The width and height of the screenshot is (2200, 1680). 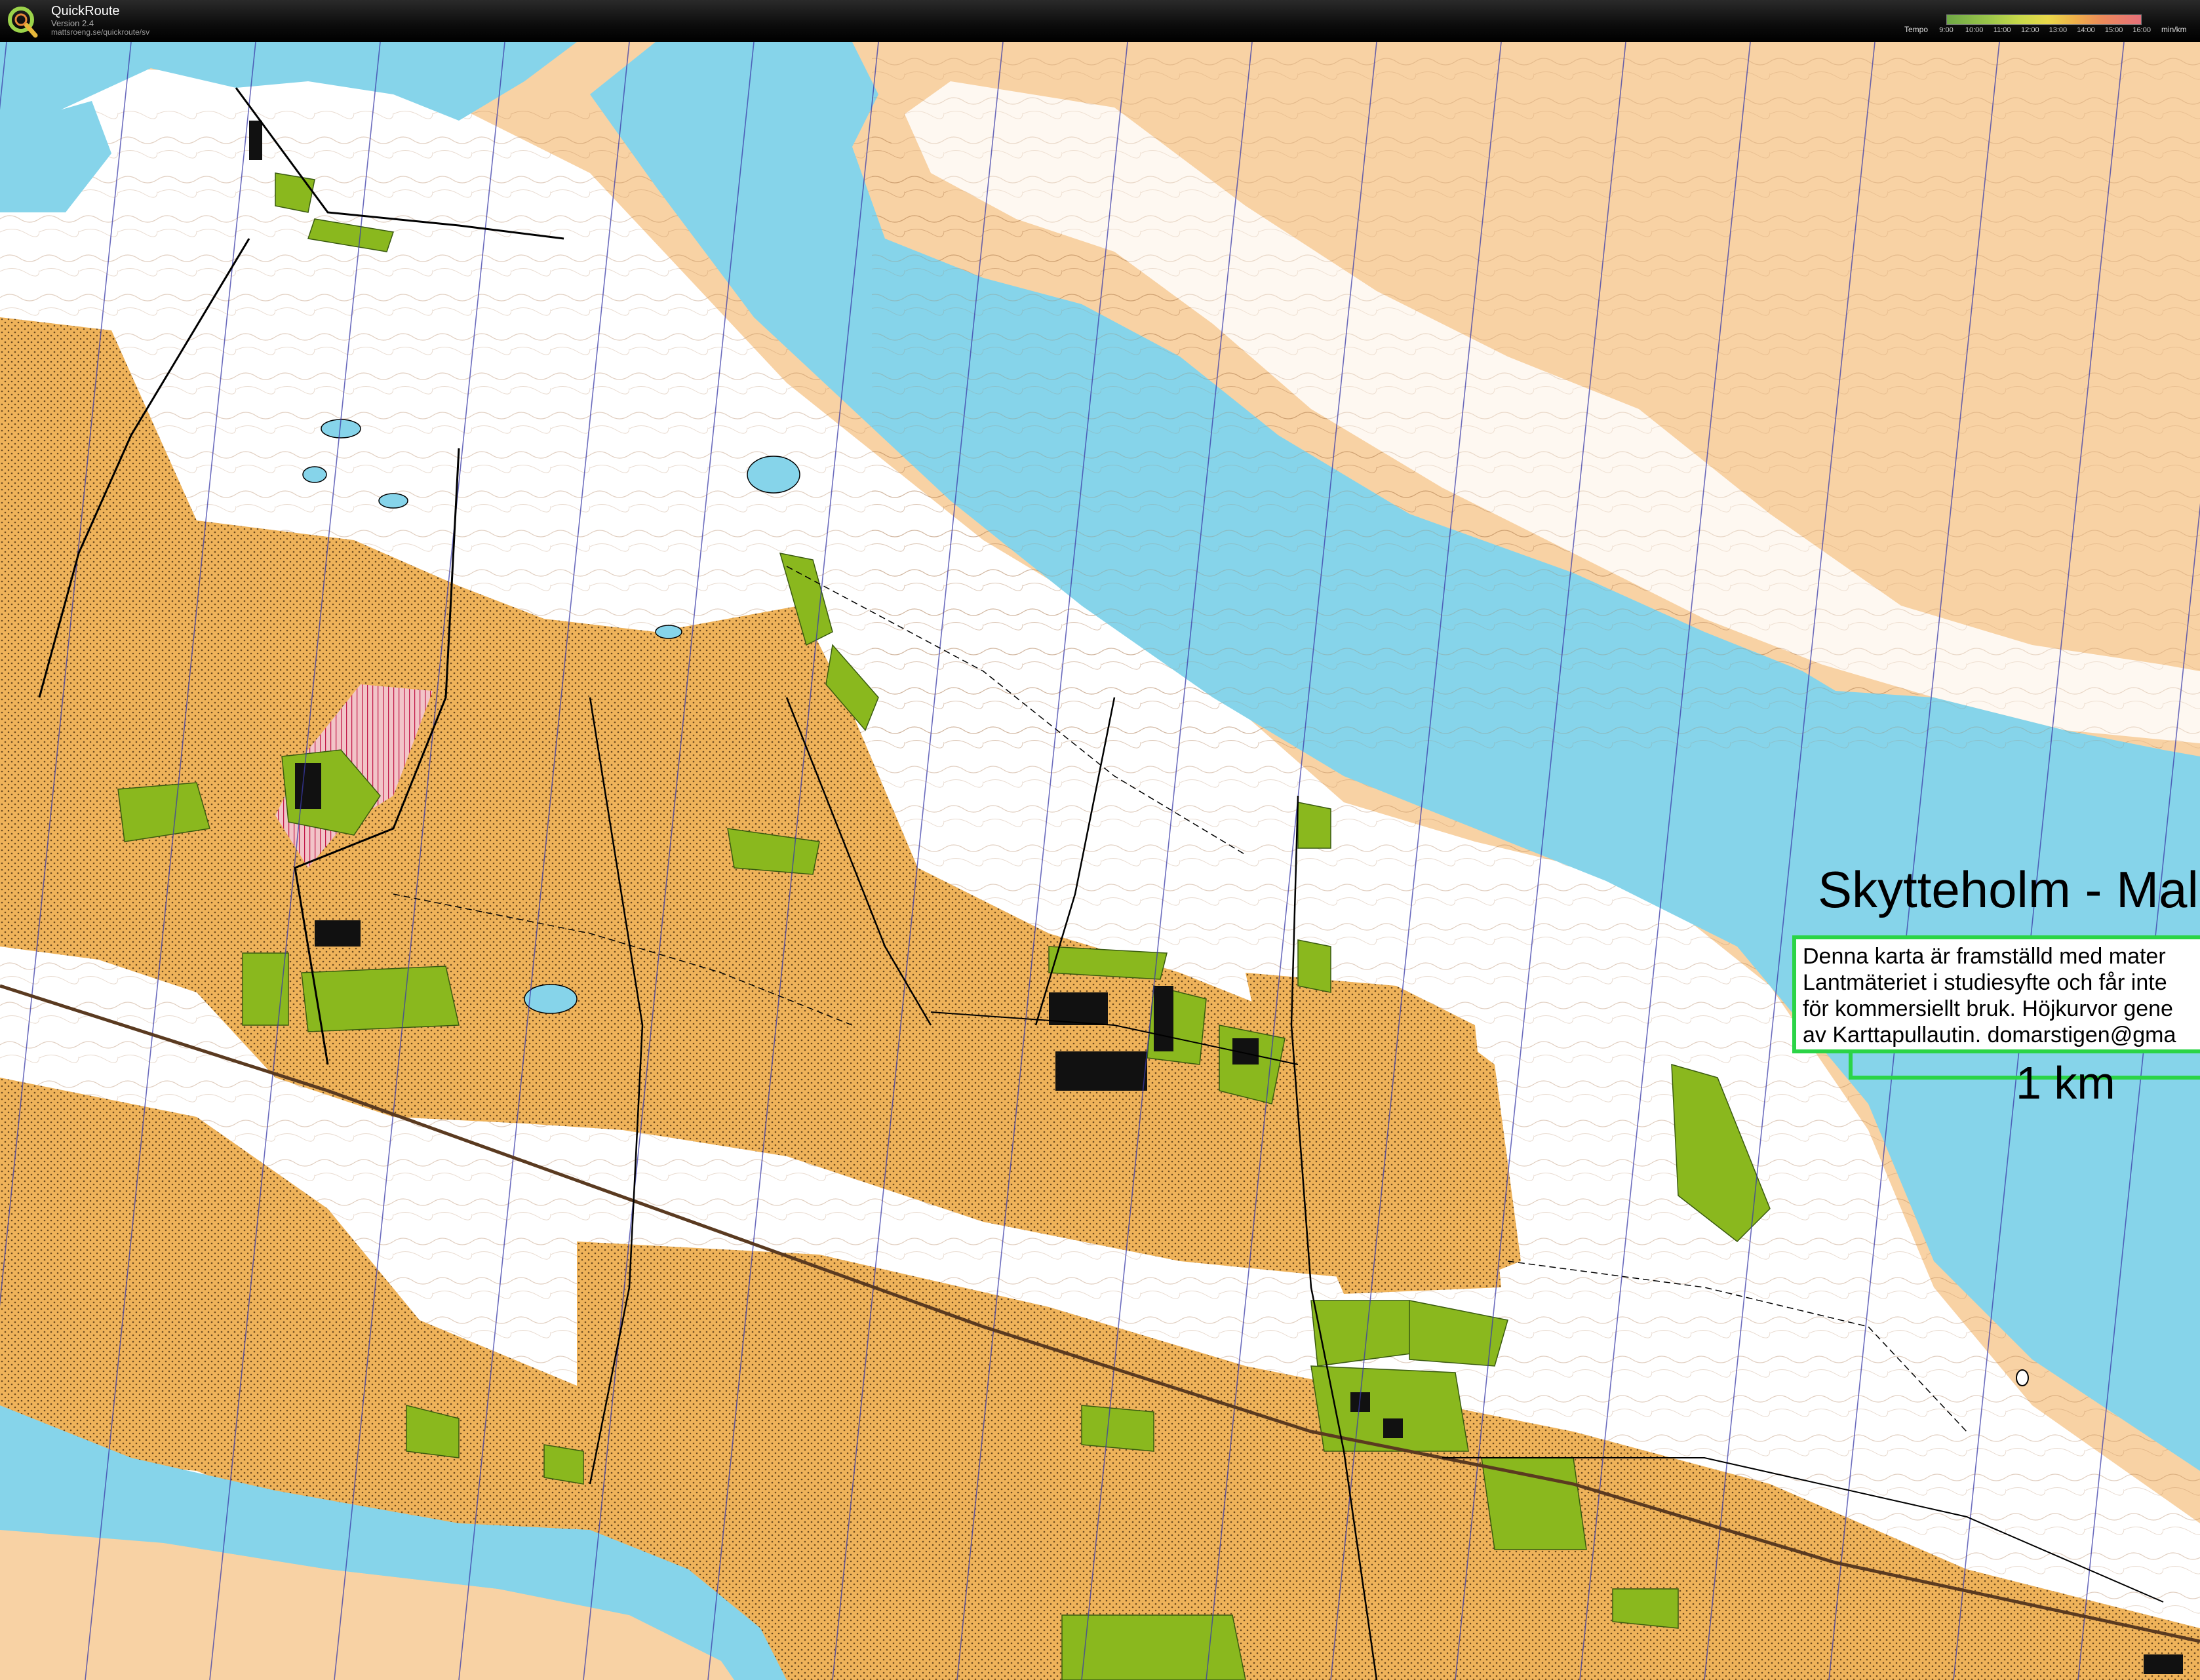 I want to click on legend-label: Tempo, so click(x=1916, y=29).